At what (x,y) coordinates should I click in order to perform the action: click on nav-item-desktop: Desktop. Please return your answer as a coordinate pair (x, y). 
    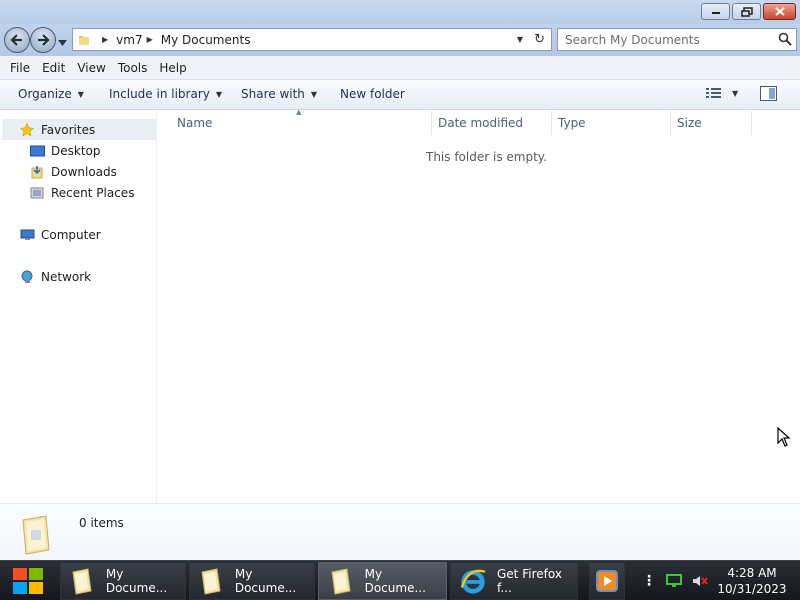
    Looking at the image, I should click on (65, 151).